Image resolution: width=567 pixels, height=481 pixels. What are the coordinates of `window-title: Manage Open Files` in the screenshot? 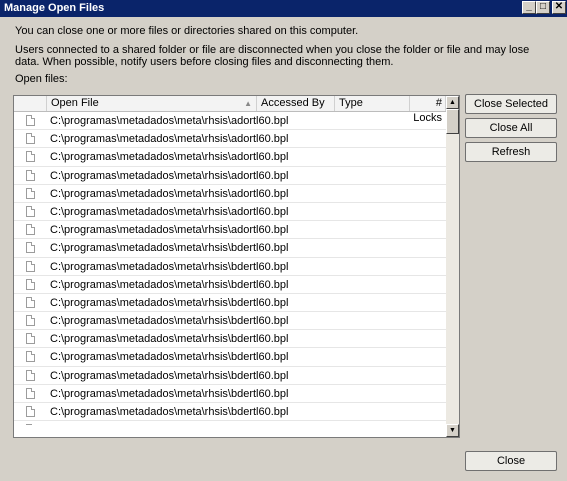 It's located at (54, 8).